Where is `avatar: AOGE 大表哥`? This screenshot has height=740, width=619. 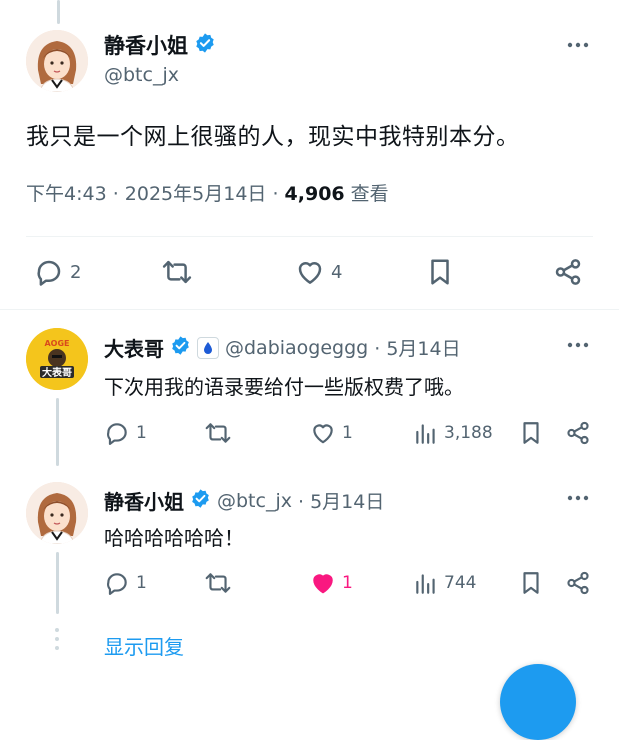 avatar: AOGE 大表哥 is located at coordinates (57, 359).